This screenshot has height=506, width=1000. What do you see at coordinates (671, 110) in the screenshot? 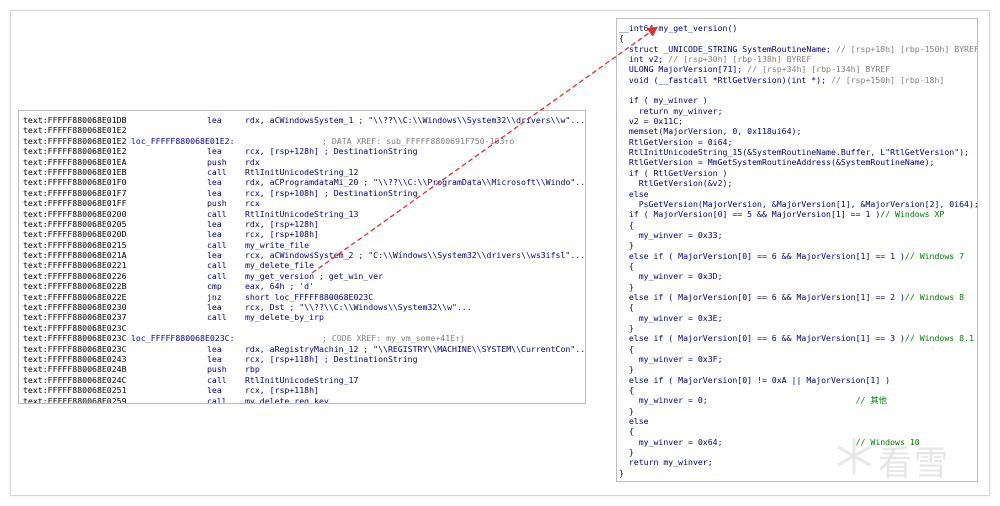
I see `pseudocode-text: return my_winver;` at bounding box center [671, 110].